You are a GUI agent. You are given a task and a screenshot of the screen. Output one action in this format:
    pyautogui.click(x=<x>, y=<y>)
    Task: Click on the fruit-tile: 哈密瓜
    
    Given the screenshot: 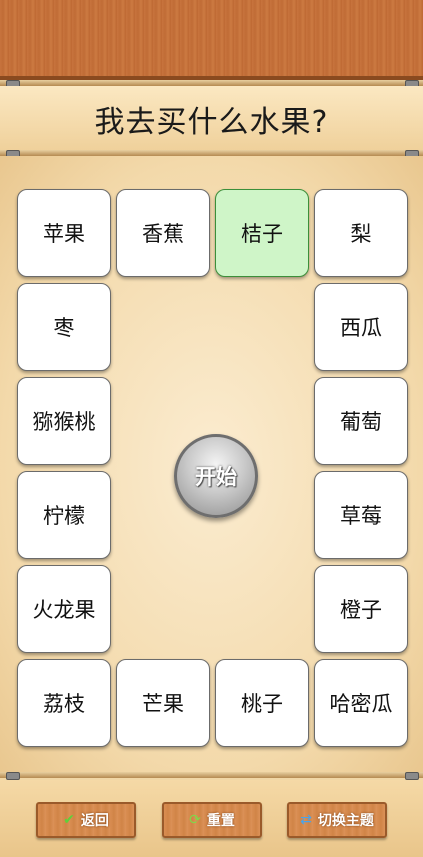 What is the action you would take?
    pyautogui.click(x=361, y=703)
    